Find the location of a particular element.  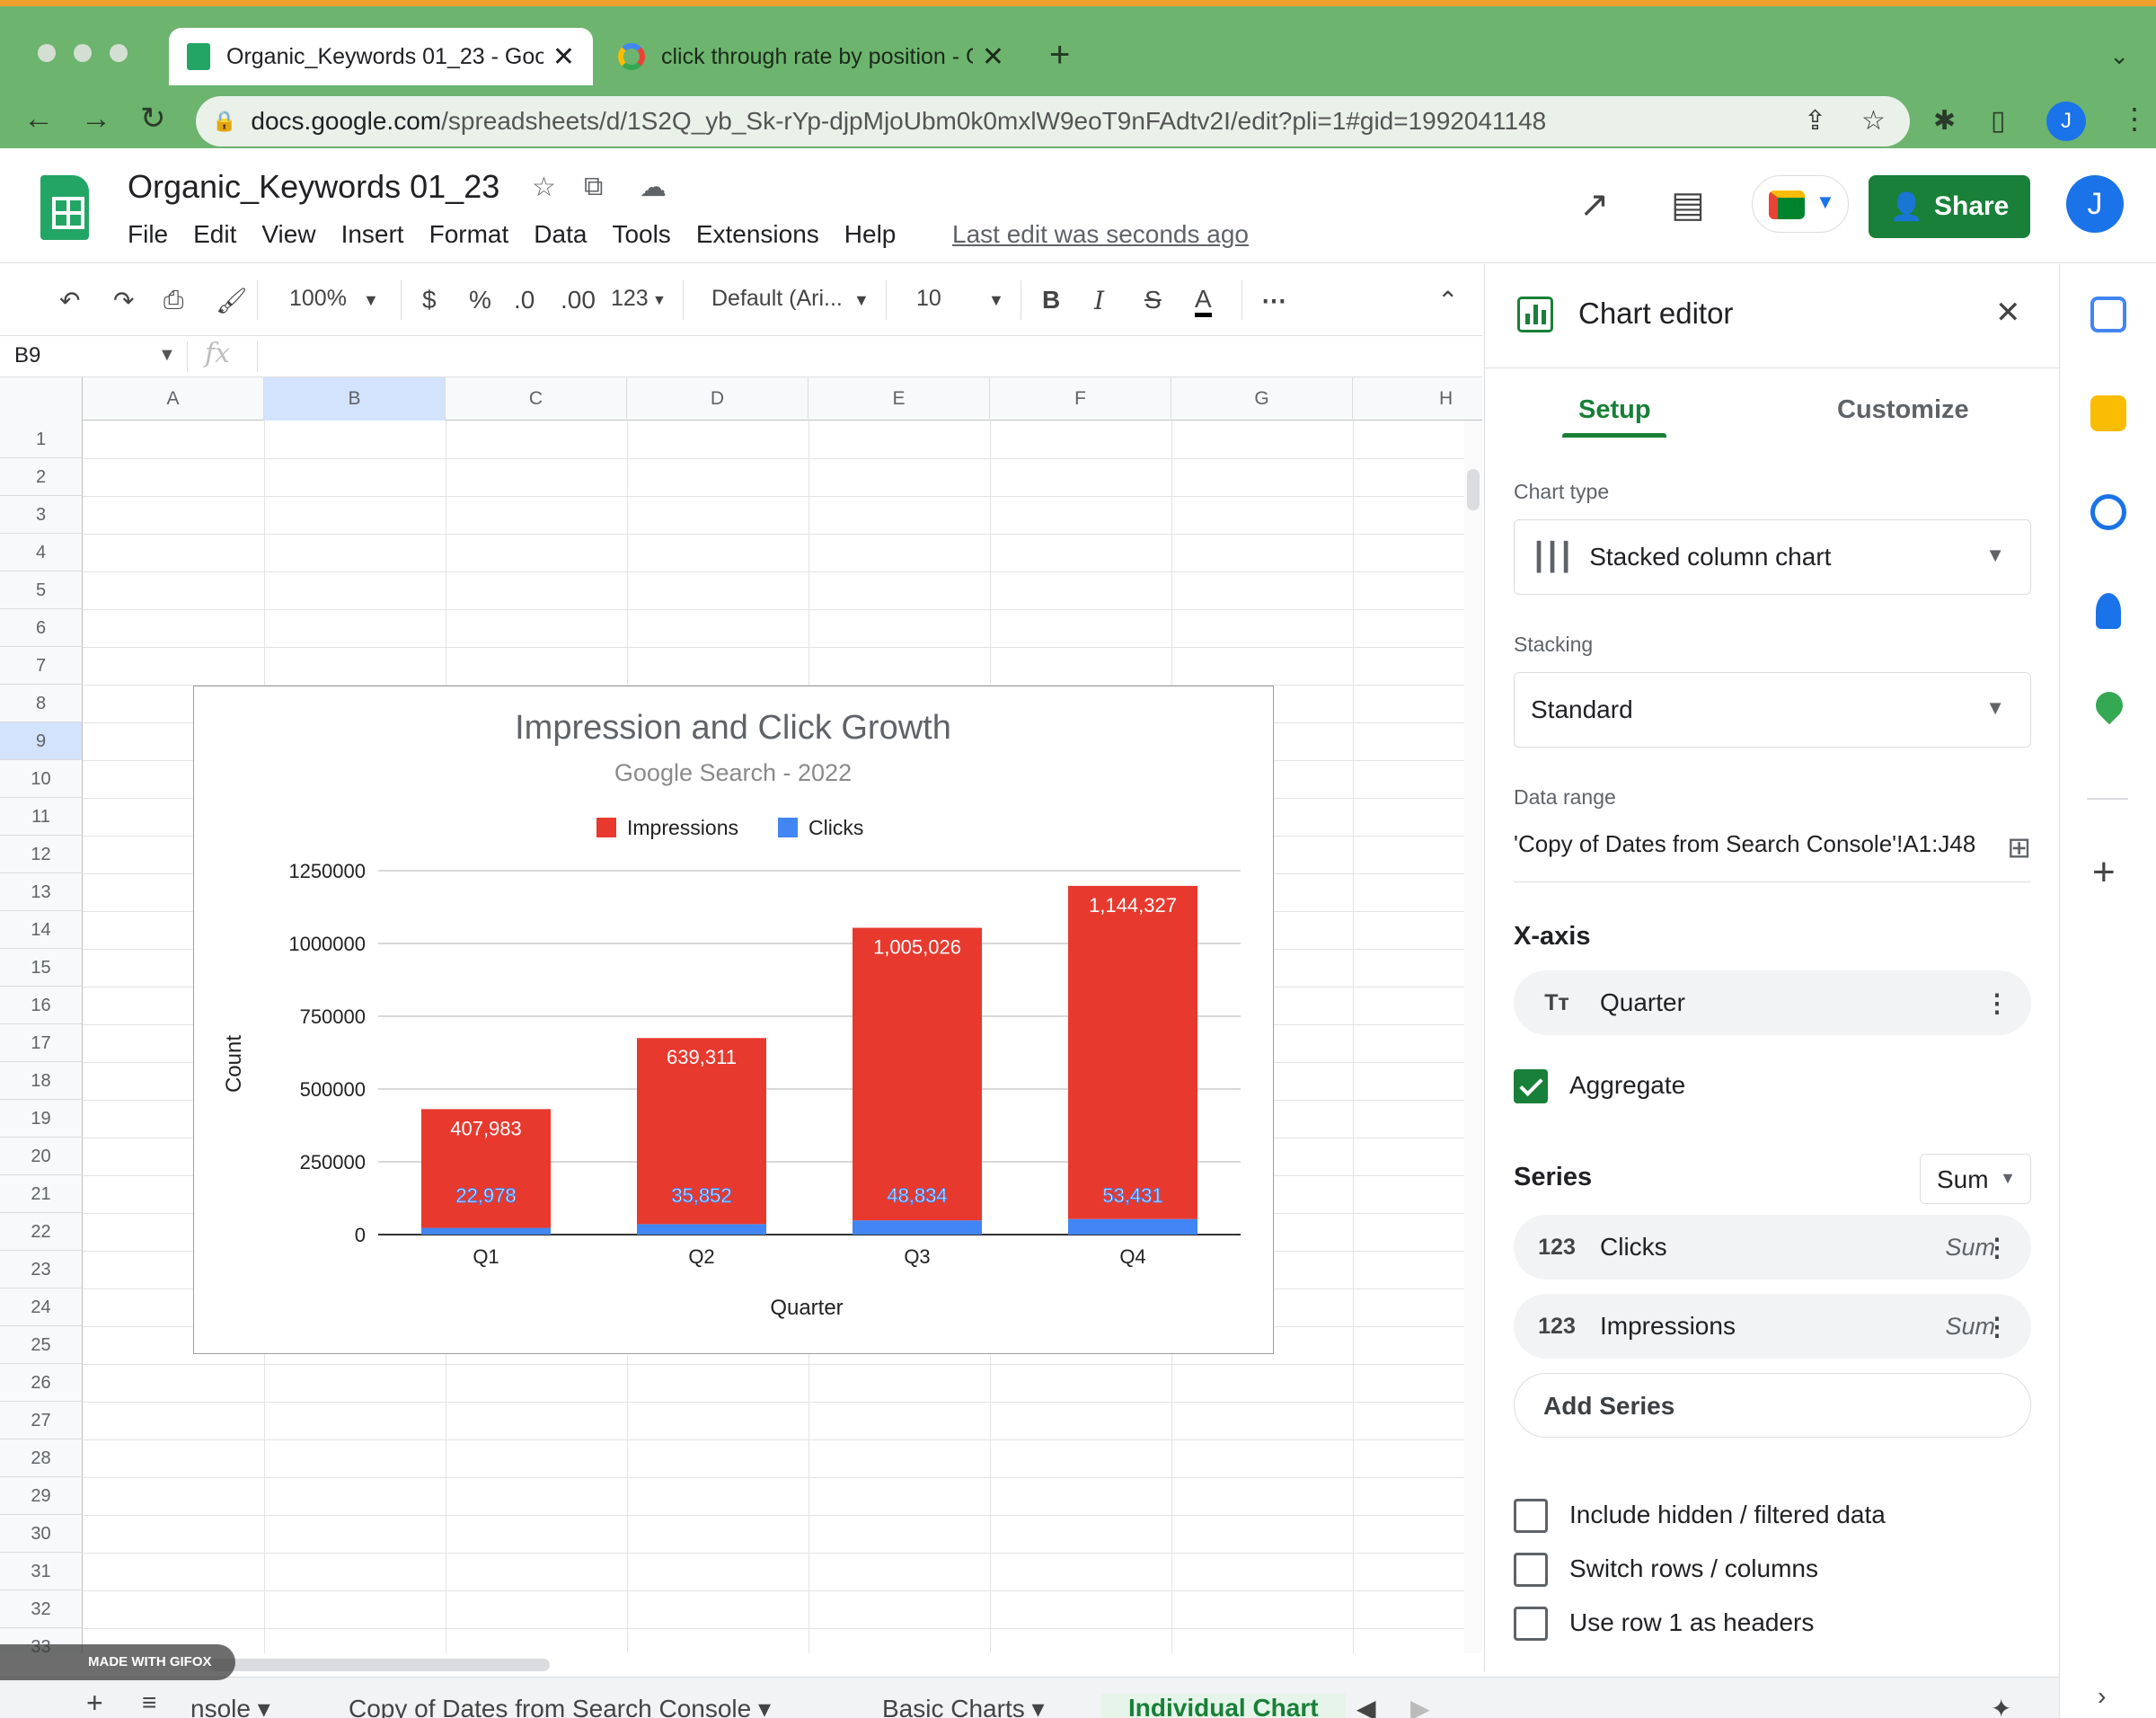

column-header-c: C is located at coordinates (536, 399).